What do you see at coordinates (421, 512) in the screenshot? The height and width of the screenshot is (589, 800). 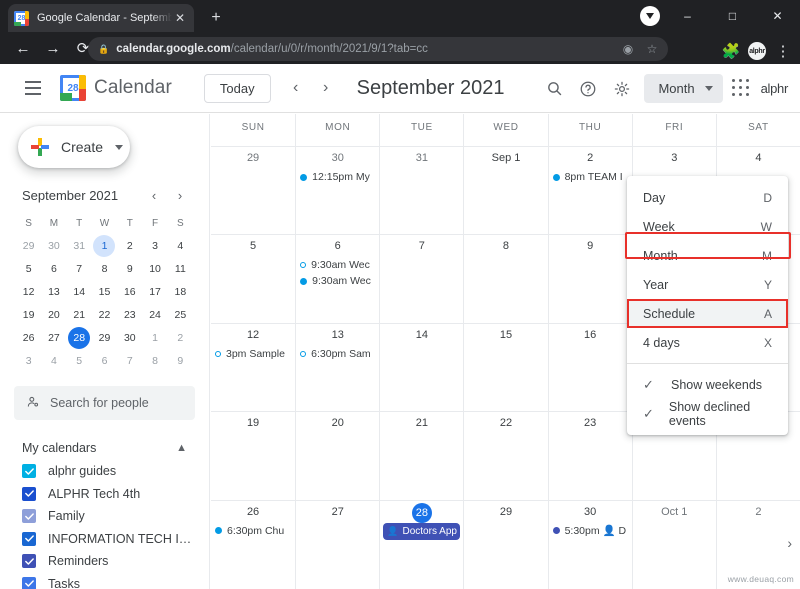 I see `day-number: 28` at bounding box center [421, 512].